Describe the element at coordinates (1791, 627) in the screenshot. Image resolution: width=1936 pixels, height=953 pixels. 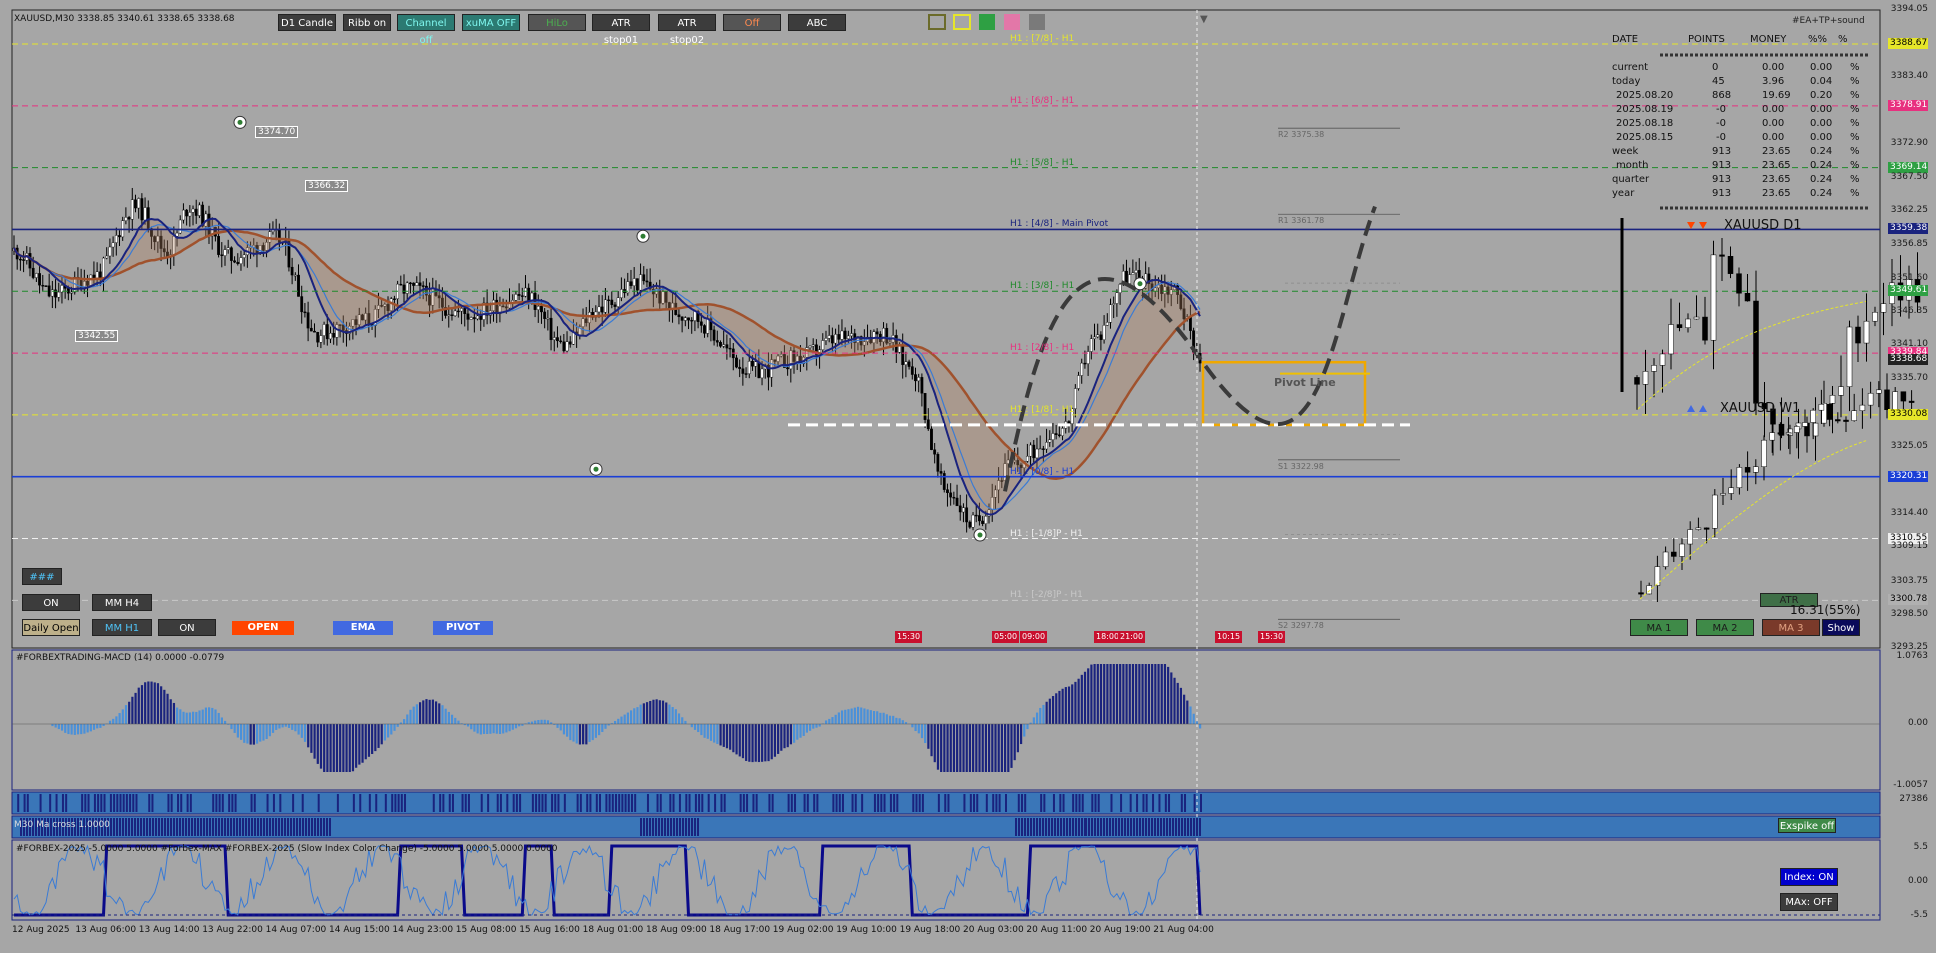
I see `ma3-button: MA 3` at that location.